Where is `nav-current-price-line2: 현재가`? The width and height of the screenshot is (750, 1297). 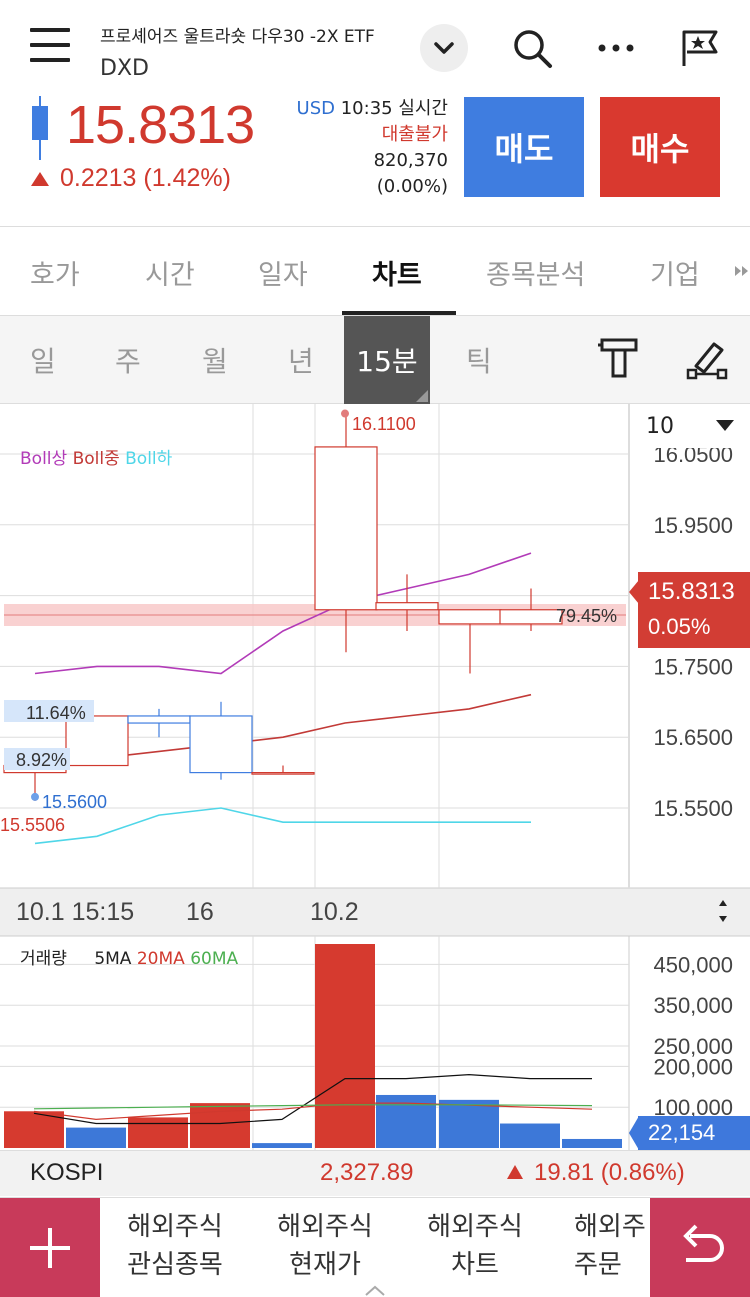 nav-current-price-line2: 현재가 is located at coordinates (325, 1265).